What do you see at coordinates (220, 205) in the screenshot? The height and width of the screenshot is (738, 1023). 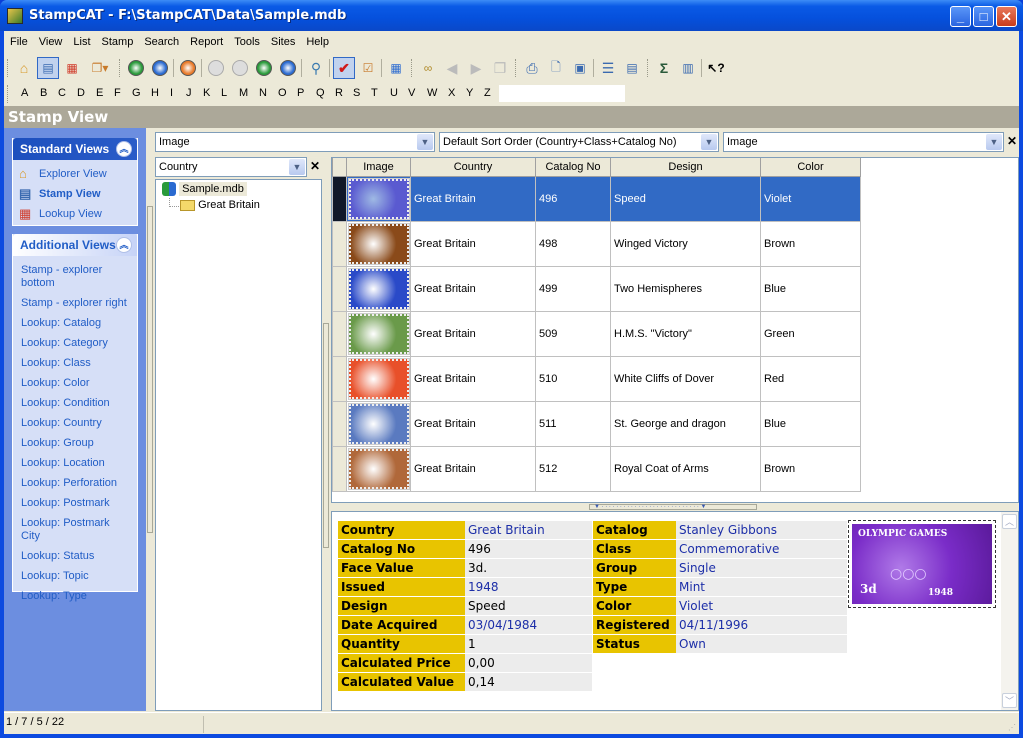 I see `tree-node-great-britain: Great Britain` at bounding box center [220, 205].